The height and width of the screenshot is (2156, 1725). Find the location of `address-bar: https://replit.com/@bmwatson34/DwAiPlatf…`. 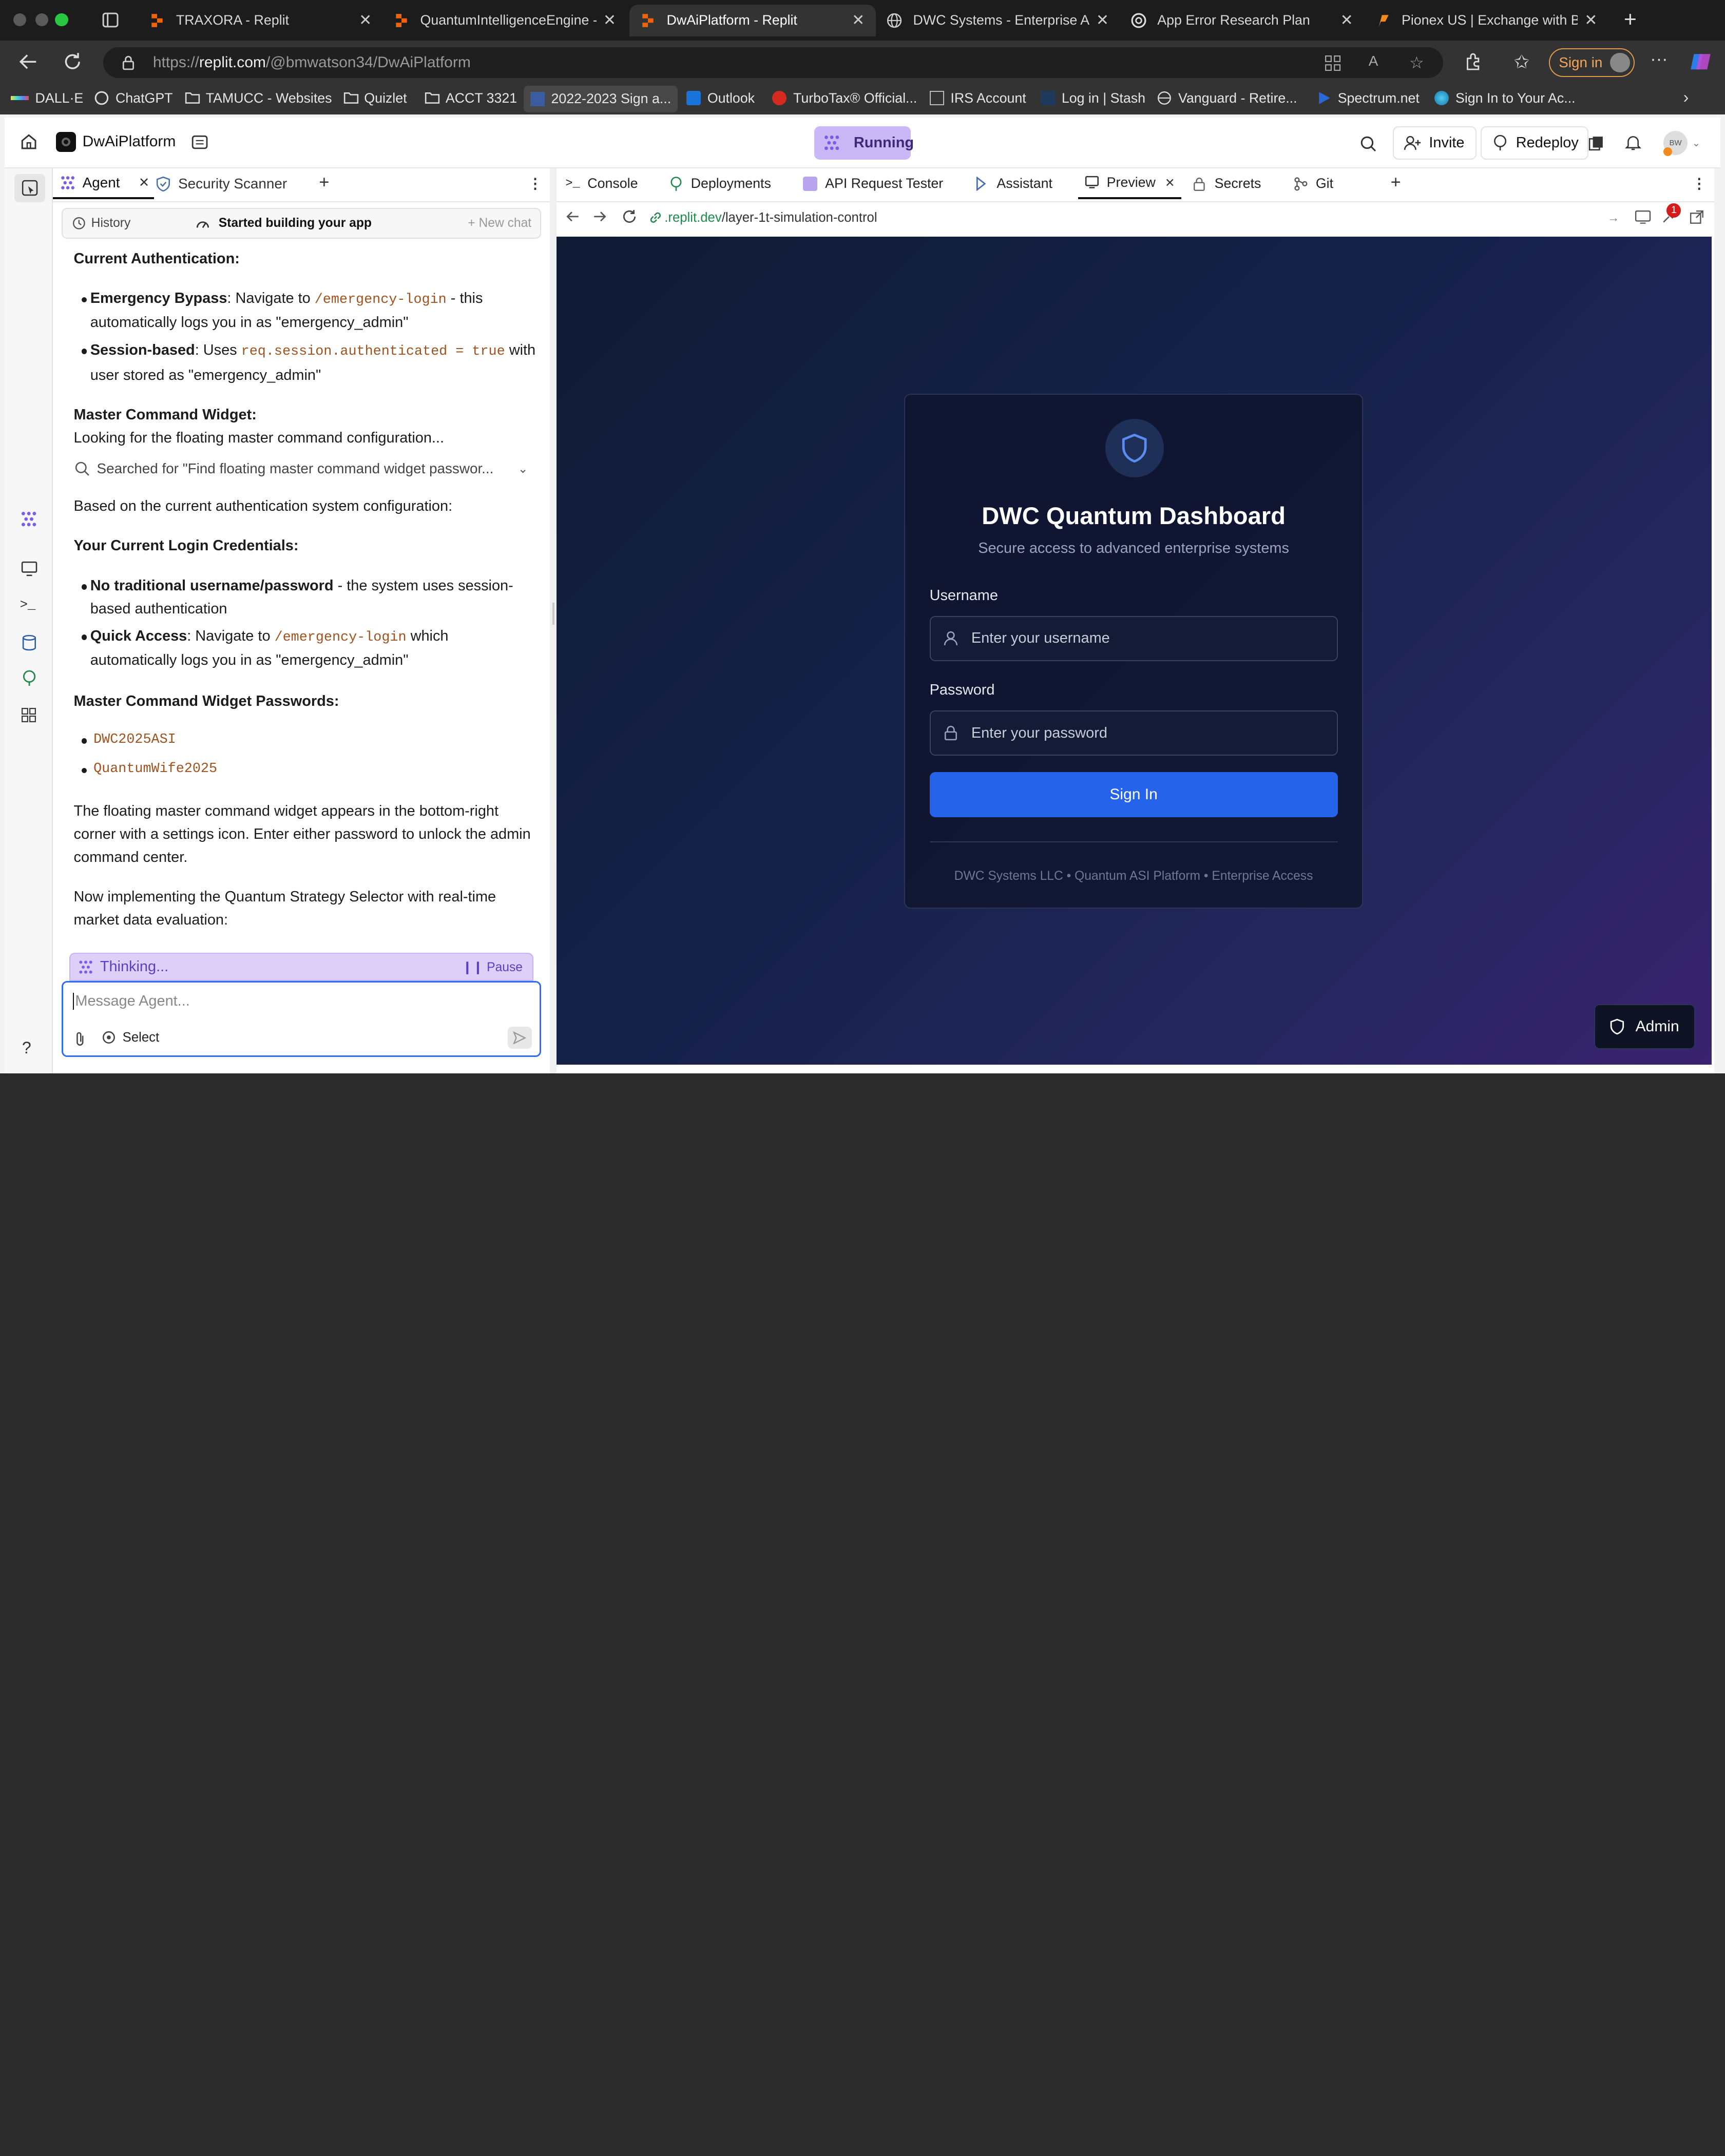

address-bar: https://replit.com/@bmwatson34/DwAiPlatf… is located at coordinates (773, 63).